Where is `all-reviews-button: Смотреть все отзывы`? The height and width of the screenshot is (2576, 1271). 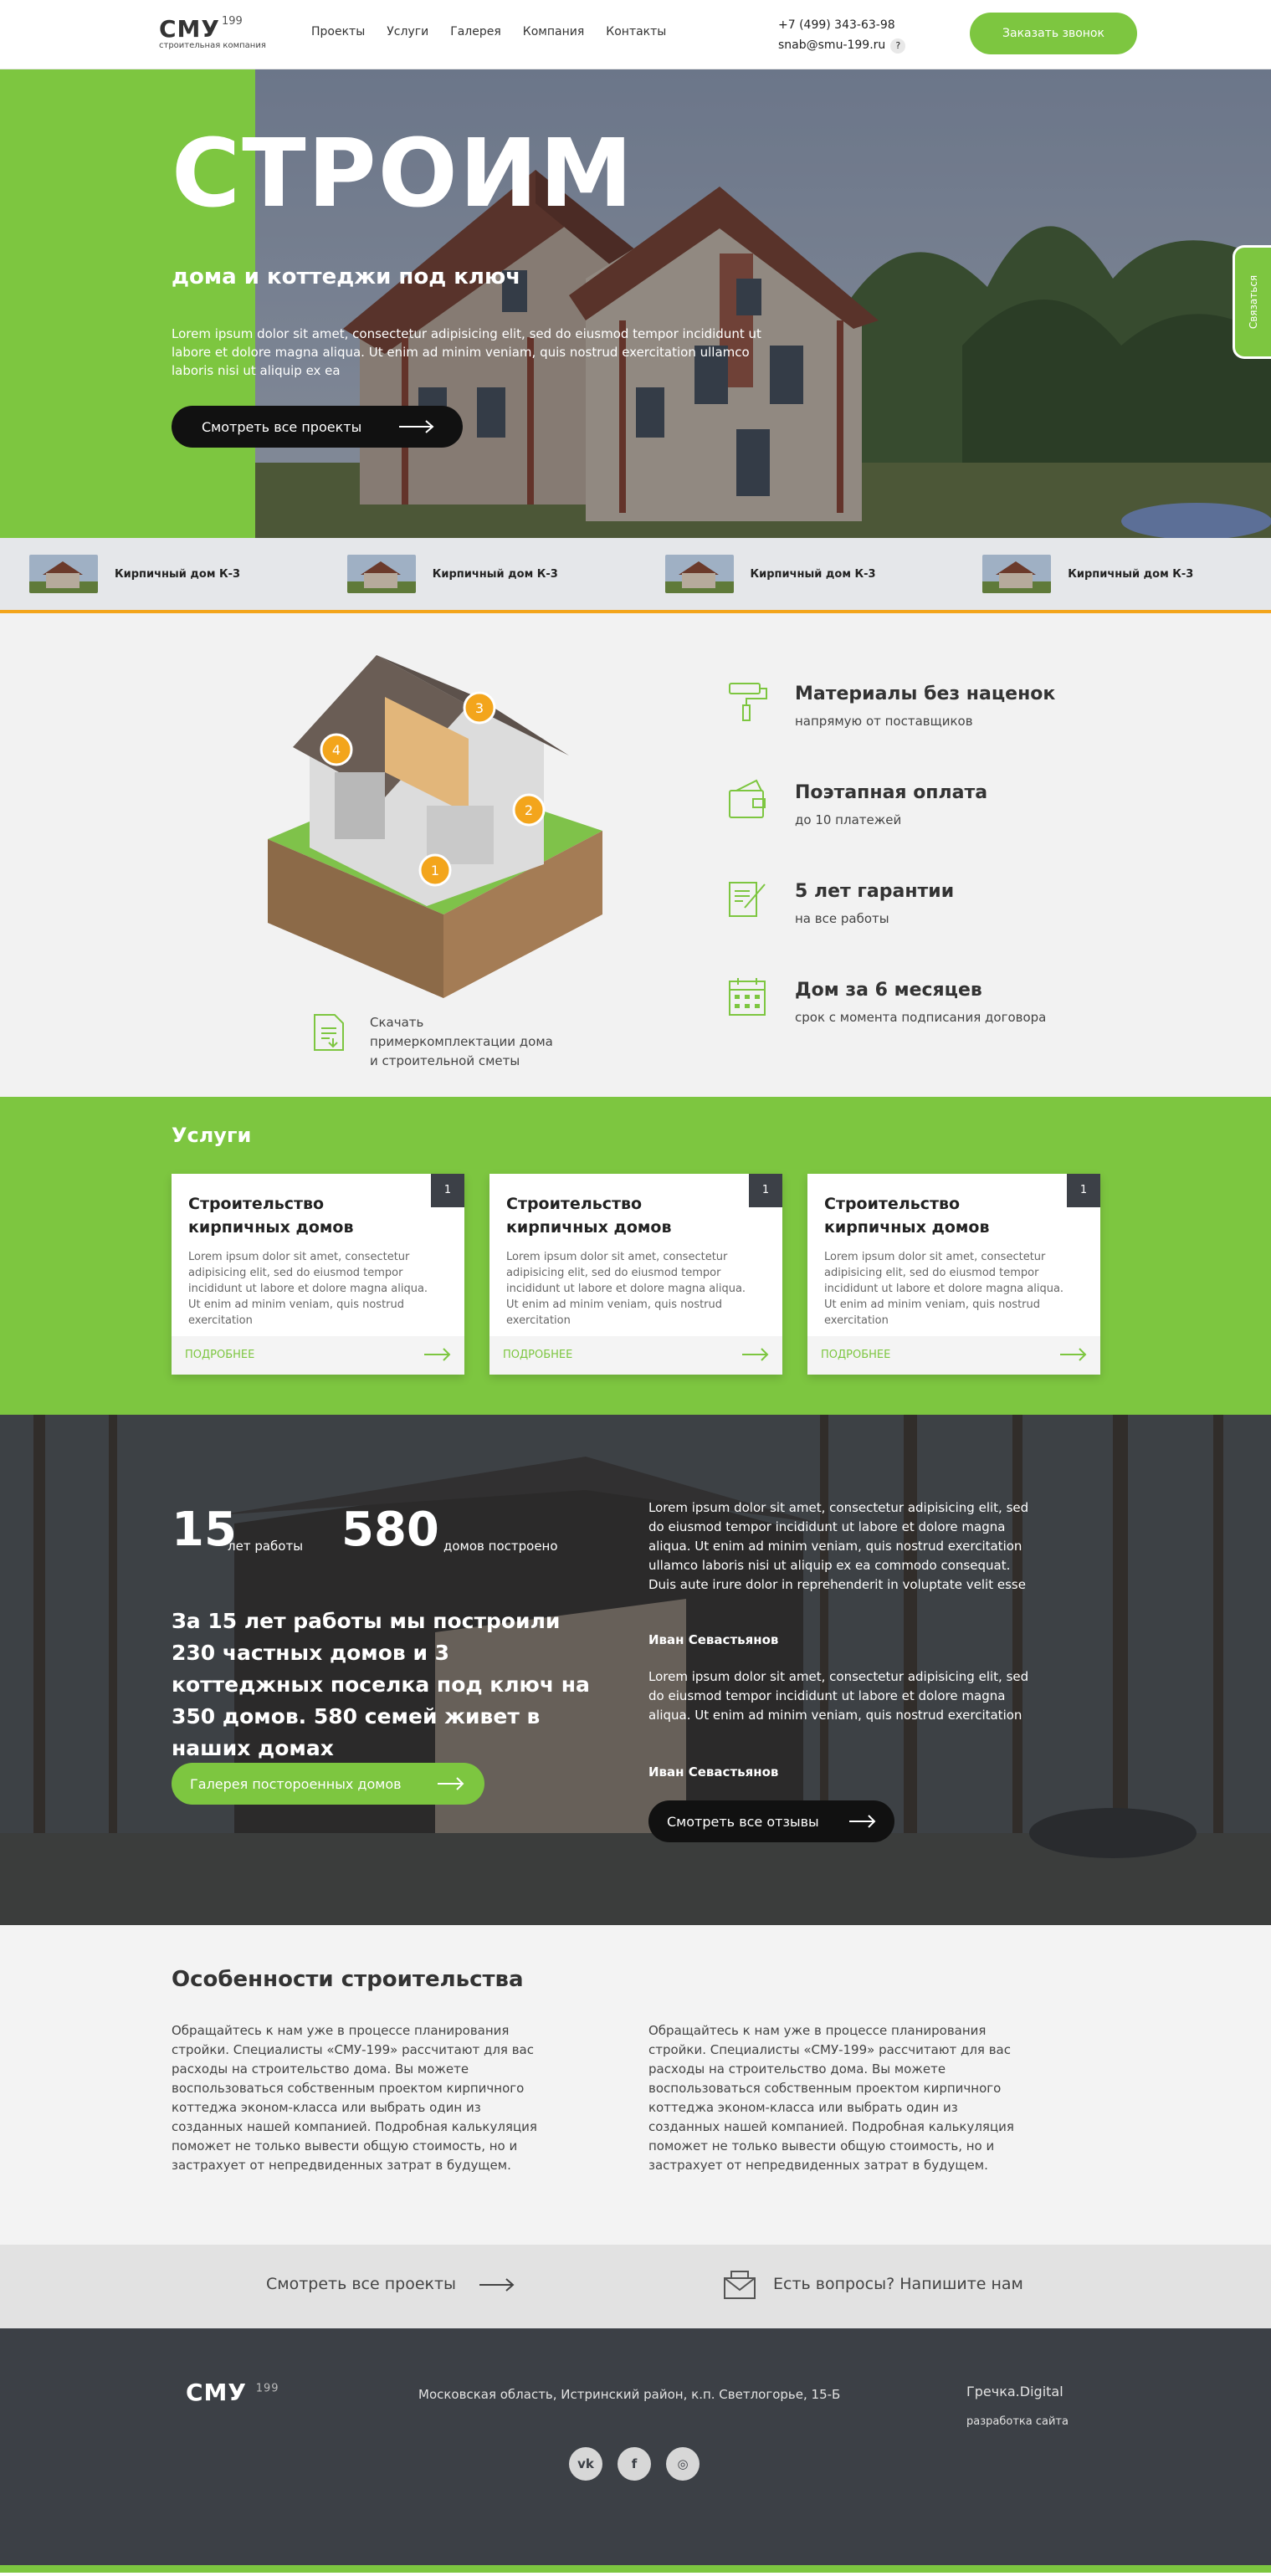 all-reviews-button: Смотреть все отзывы is located at coordinates (771, 1821).